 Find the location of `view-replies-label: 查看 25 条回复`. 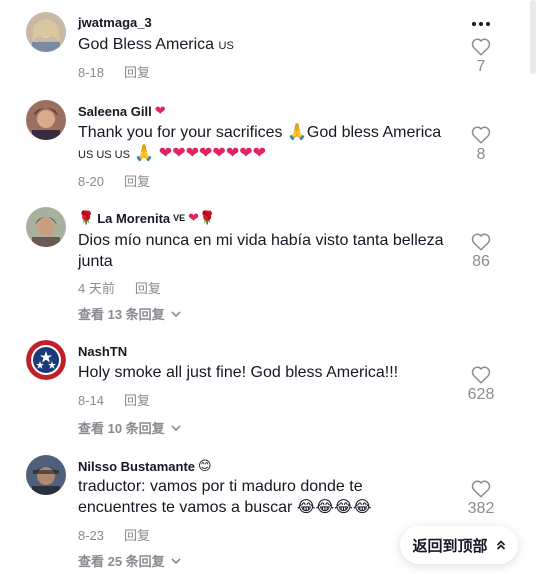

view-replies-label: 查看 25 条回复 is located at coordinates (121, 560).